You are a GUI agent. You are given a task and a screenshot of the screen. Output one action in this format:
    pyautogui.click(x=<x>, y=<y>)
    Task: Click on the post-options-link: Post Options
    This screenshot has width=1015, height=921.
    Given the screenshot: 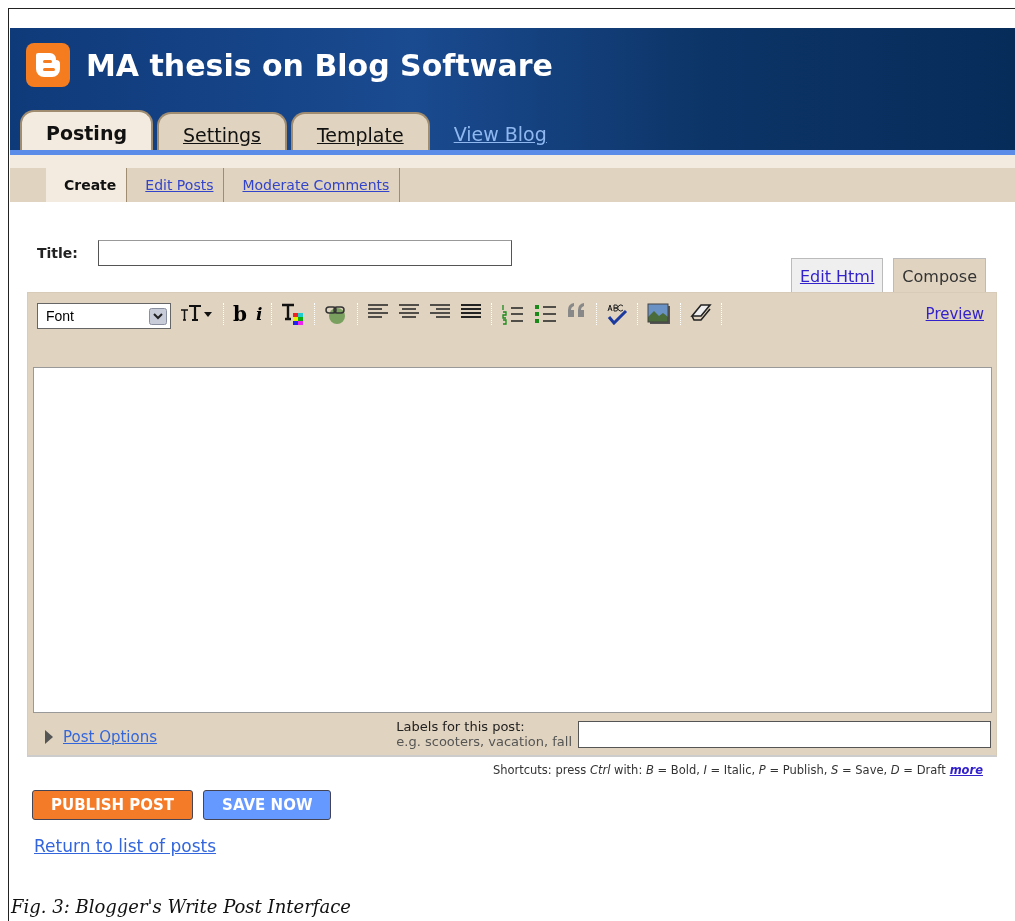 What is the action you would take?
    pyautogui.click(x=110, y=737)
    